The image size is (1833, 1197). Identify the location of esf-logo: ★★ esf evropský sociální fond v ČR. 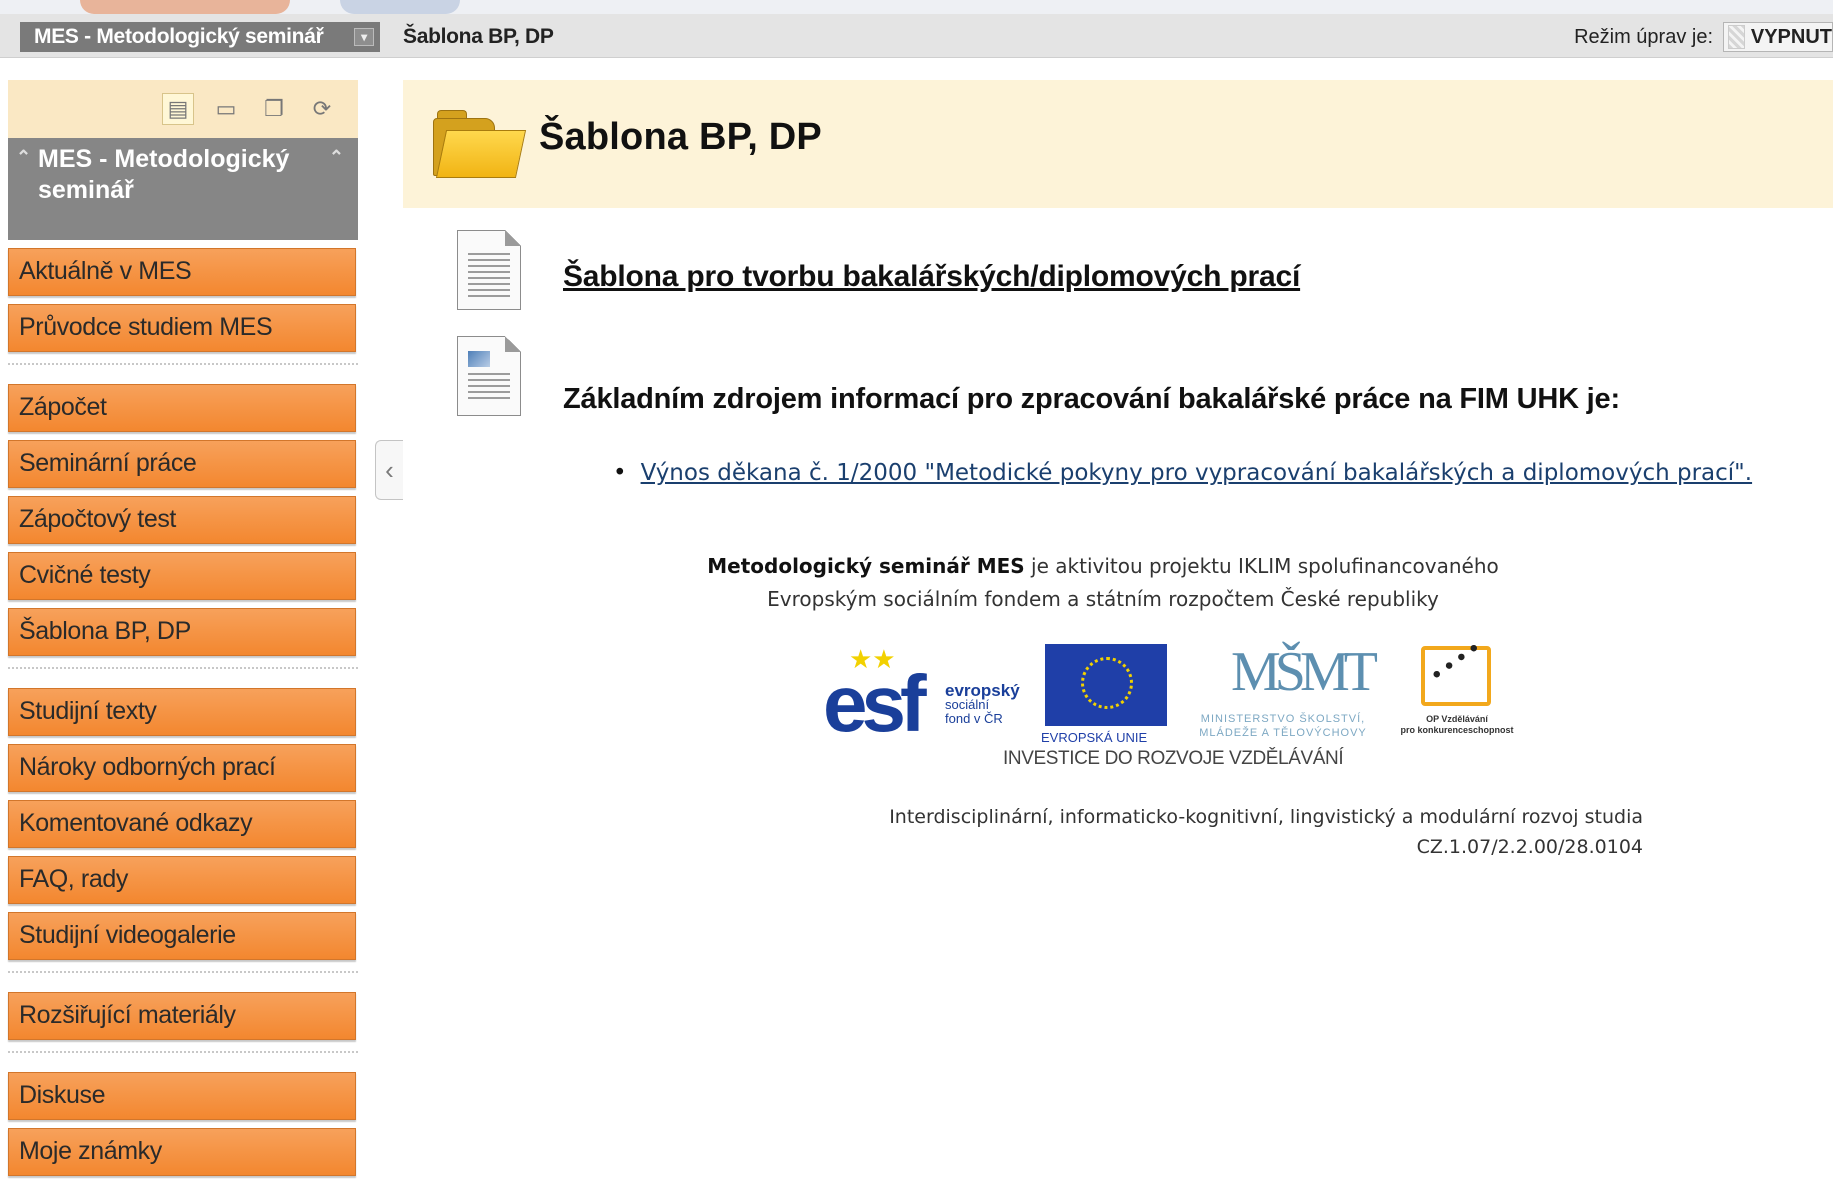
(921, 696).